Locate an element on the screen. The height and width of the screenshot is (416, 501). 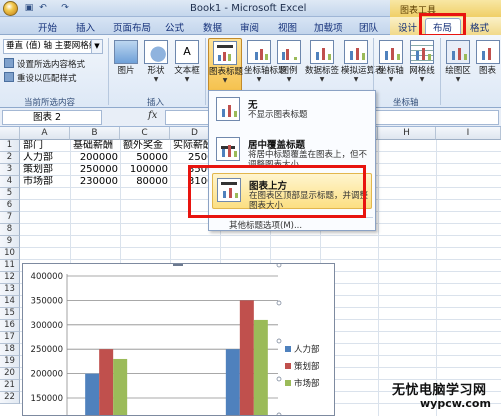
row-header: 3 is located at coordinates (10, 170).